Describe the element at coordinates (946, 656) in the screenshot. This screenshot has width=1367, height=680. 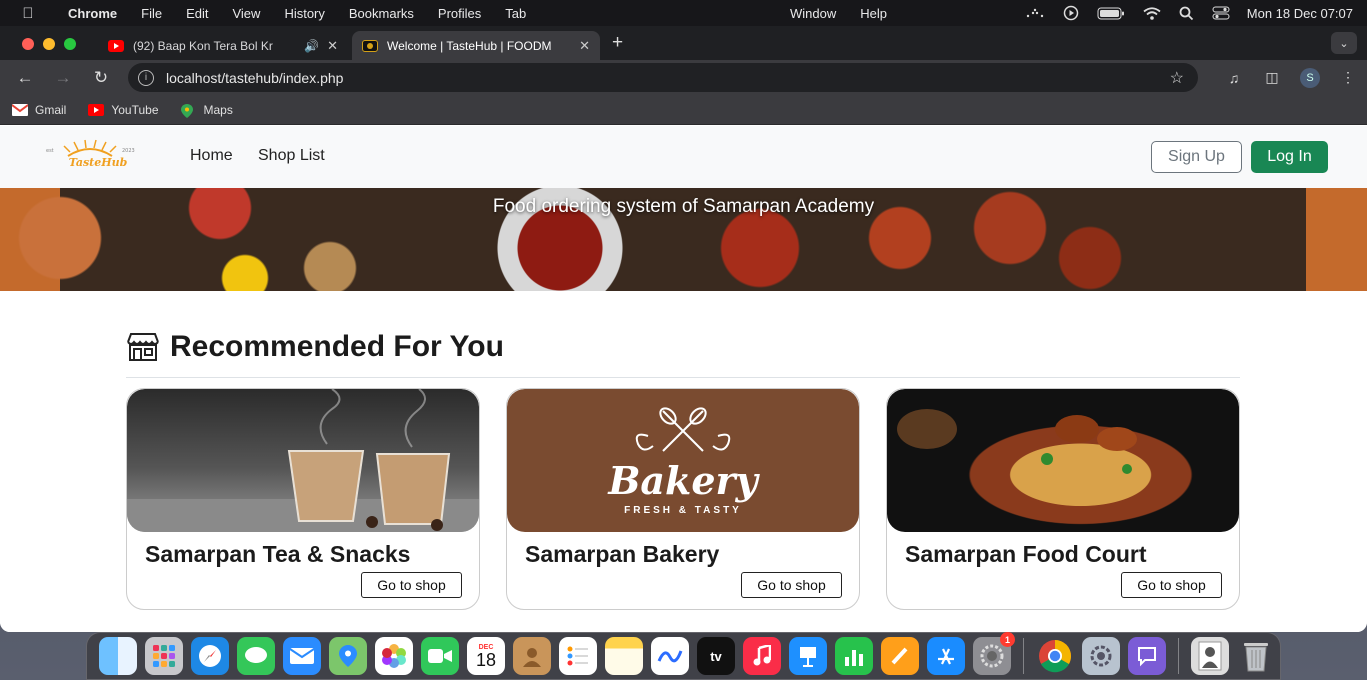
I see `app-store-icon` at that location.